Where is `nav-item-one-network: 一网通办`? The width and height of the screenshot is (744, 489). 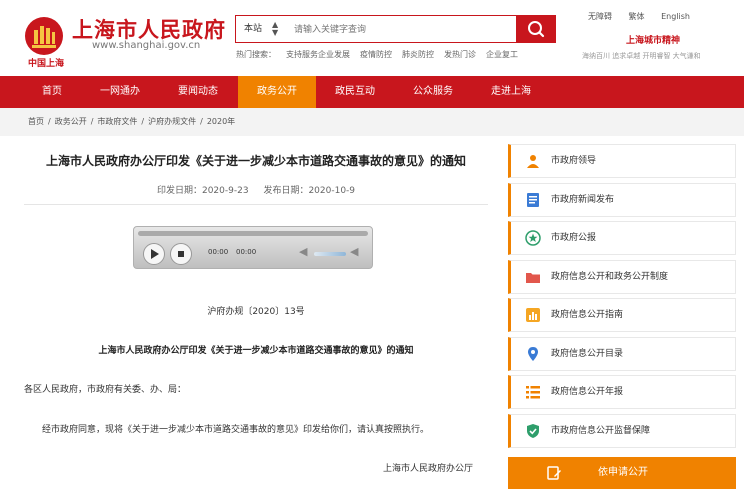 nav-item-one-network: 一网通办 is located at coordinates (120, 92).